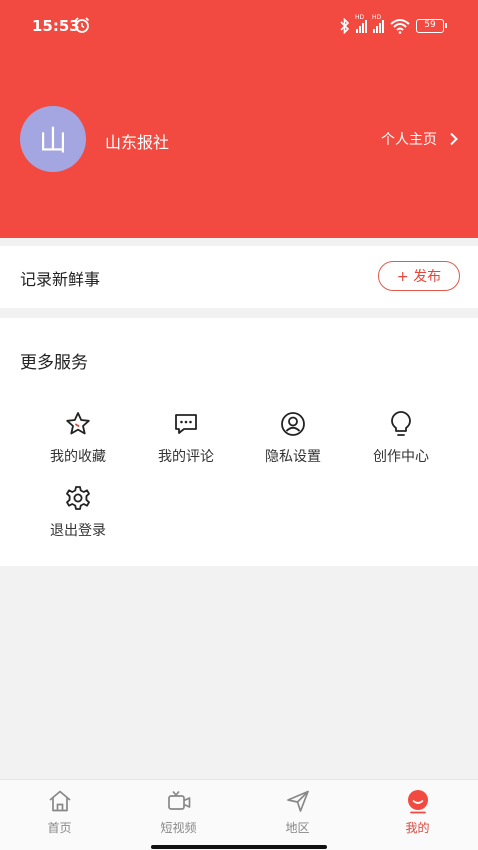 This screenshot has height=850, width=478. I want to click on service-privacy: 隐私设置, so click(293, 438).